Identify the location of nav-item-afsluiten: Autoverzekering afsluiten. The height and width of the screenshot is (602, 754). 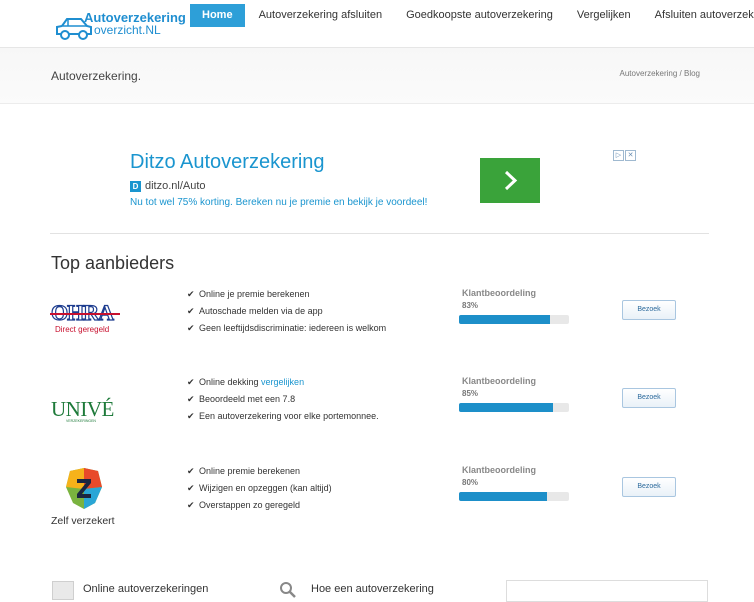
(321, 15).